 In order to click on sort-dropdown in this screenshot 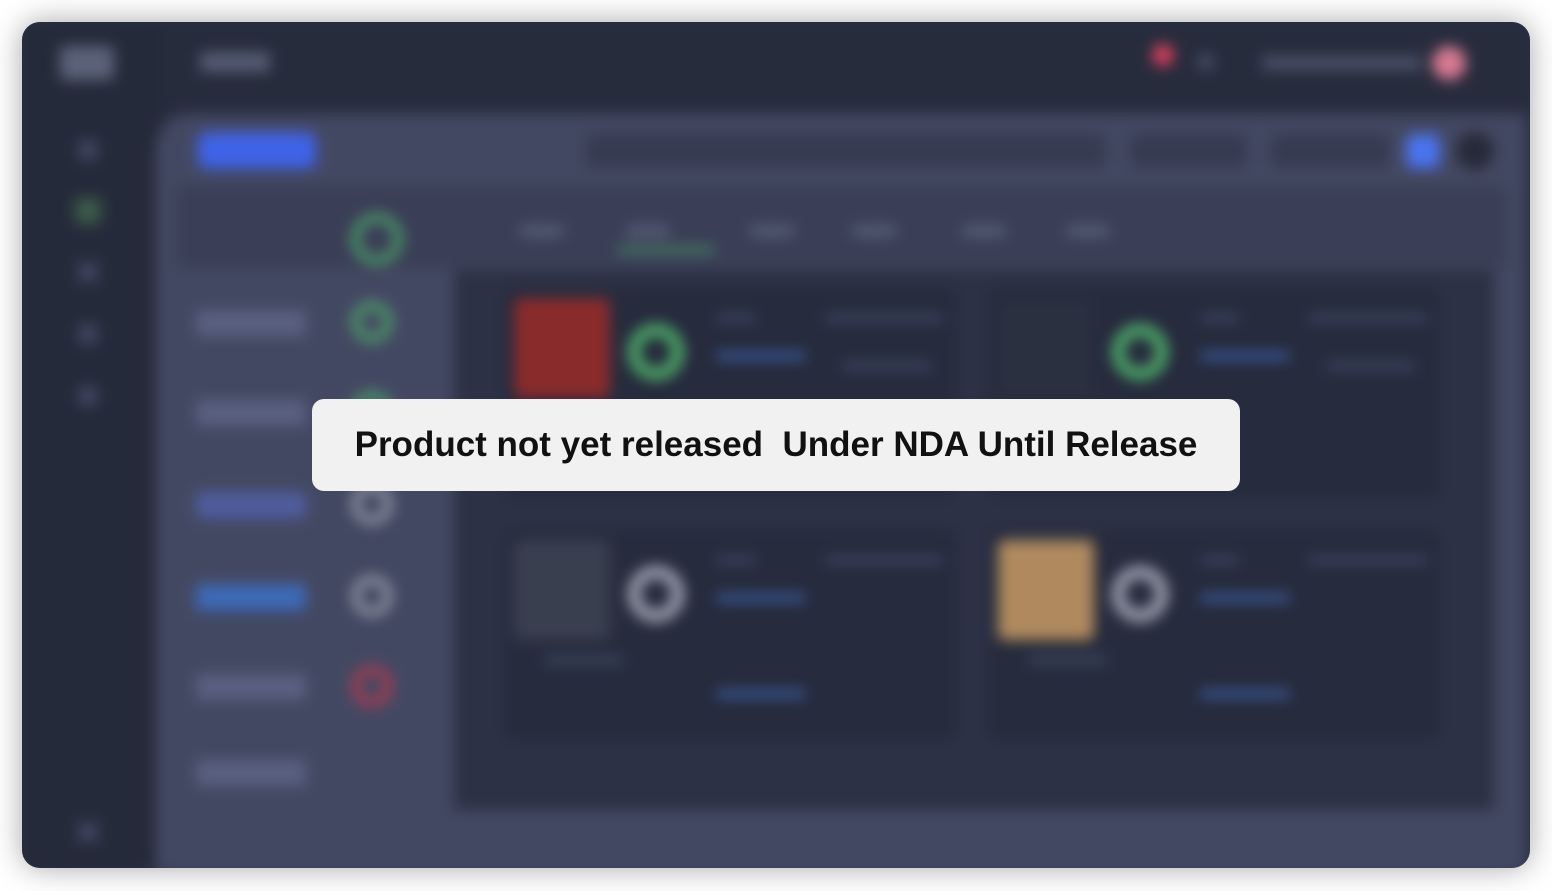, I will do `click(1330, 151)`.